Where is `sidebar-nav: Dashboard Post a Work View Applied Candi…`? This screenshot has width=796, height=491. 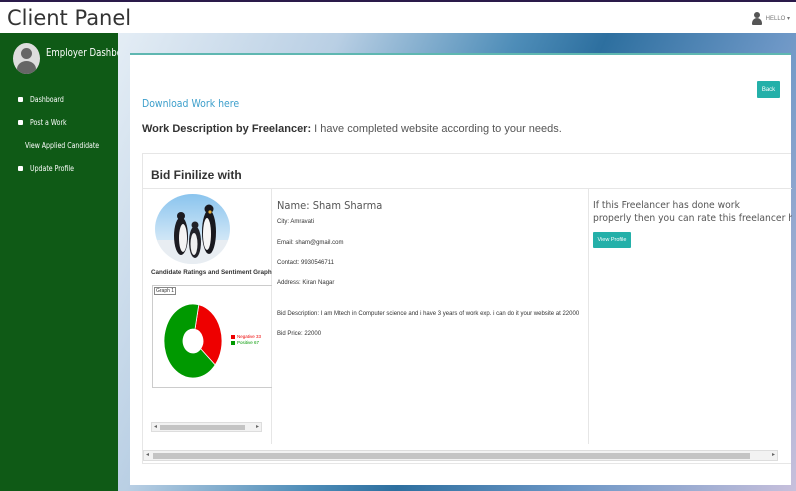
sidebar-nav: Dashboard Post a Work View Applied Candi… is located at coordinates (59, 134).